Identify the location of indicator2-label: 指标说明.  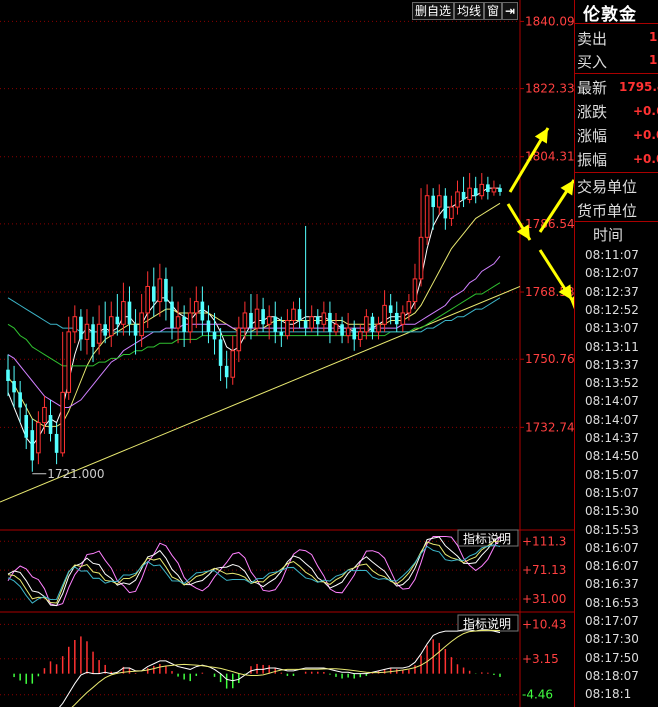
(487, 623).